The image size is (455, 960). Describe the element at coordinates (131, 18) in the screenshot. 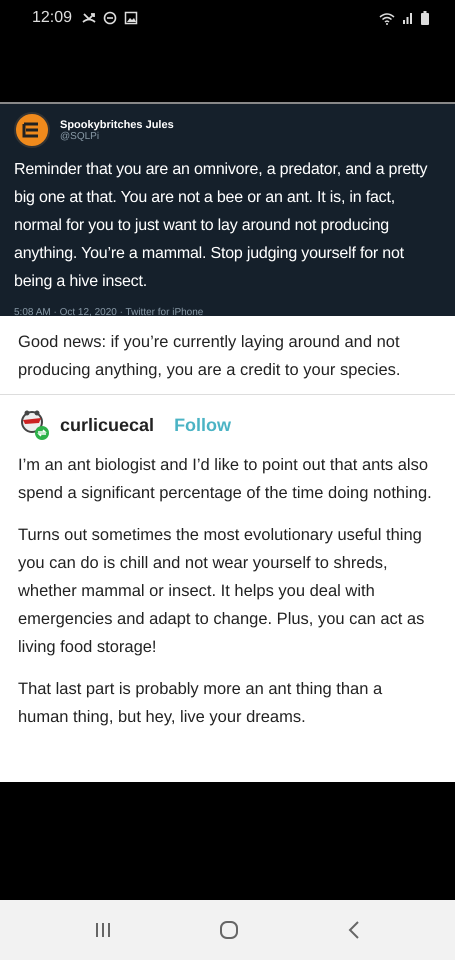

I see `image-icon` at that location.